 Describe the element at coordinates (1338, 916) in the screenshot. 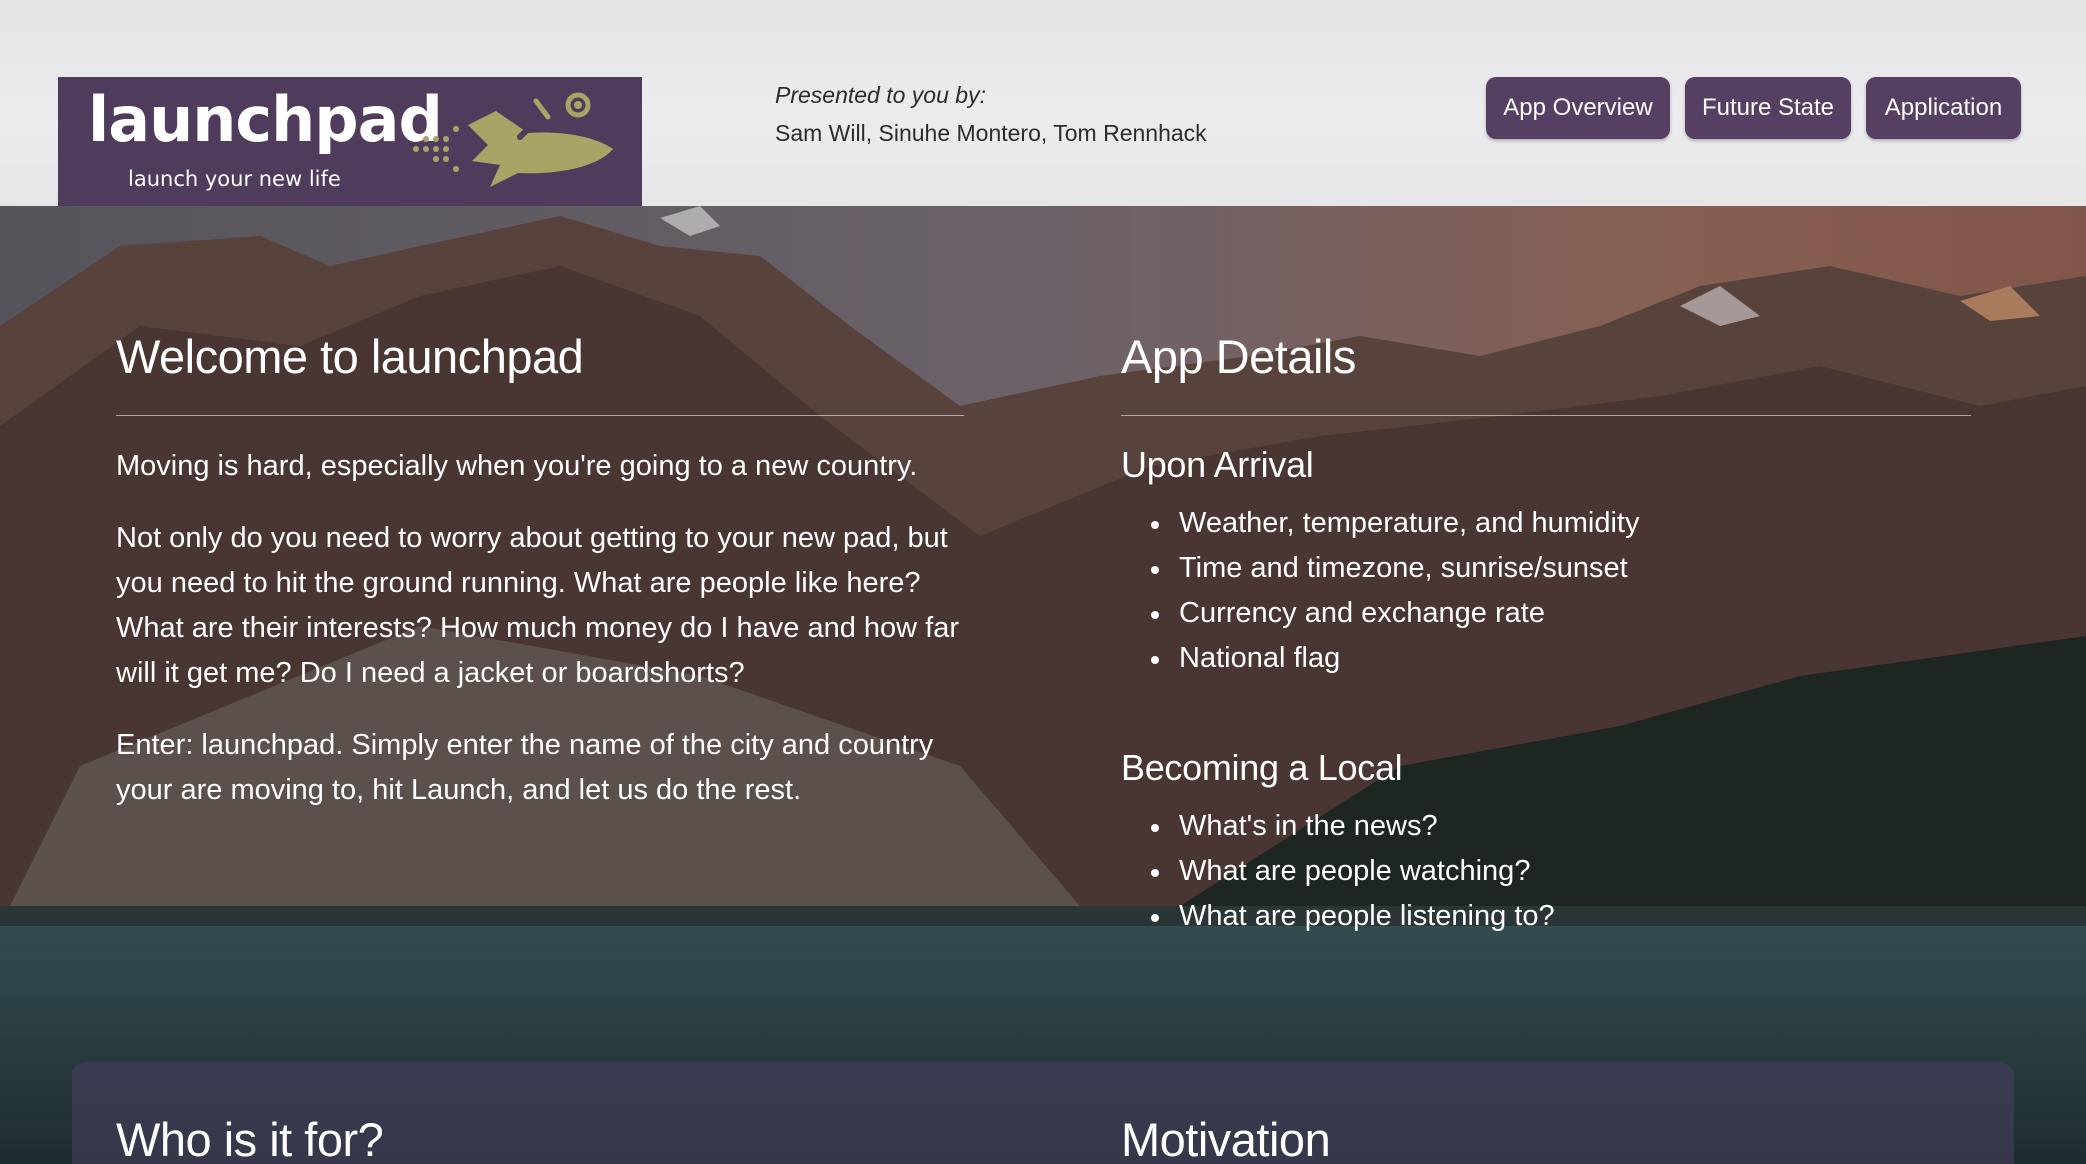

I see `list-item: What are people listening to?` at that location.